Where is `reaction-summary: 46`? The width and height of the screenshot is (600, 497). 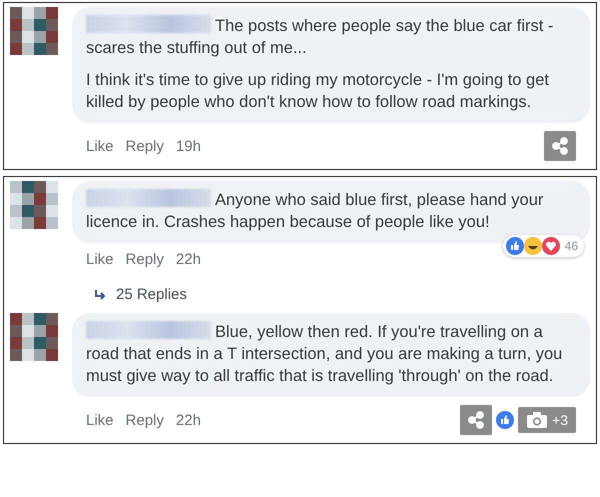
reaction-summary: 46 is located at coordinates (543, 246).